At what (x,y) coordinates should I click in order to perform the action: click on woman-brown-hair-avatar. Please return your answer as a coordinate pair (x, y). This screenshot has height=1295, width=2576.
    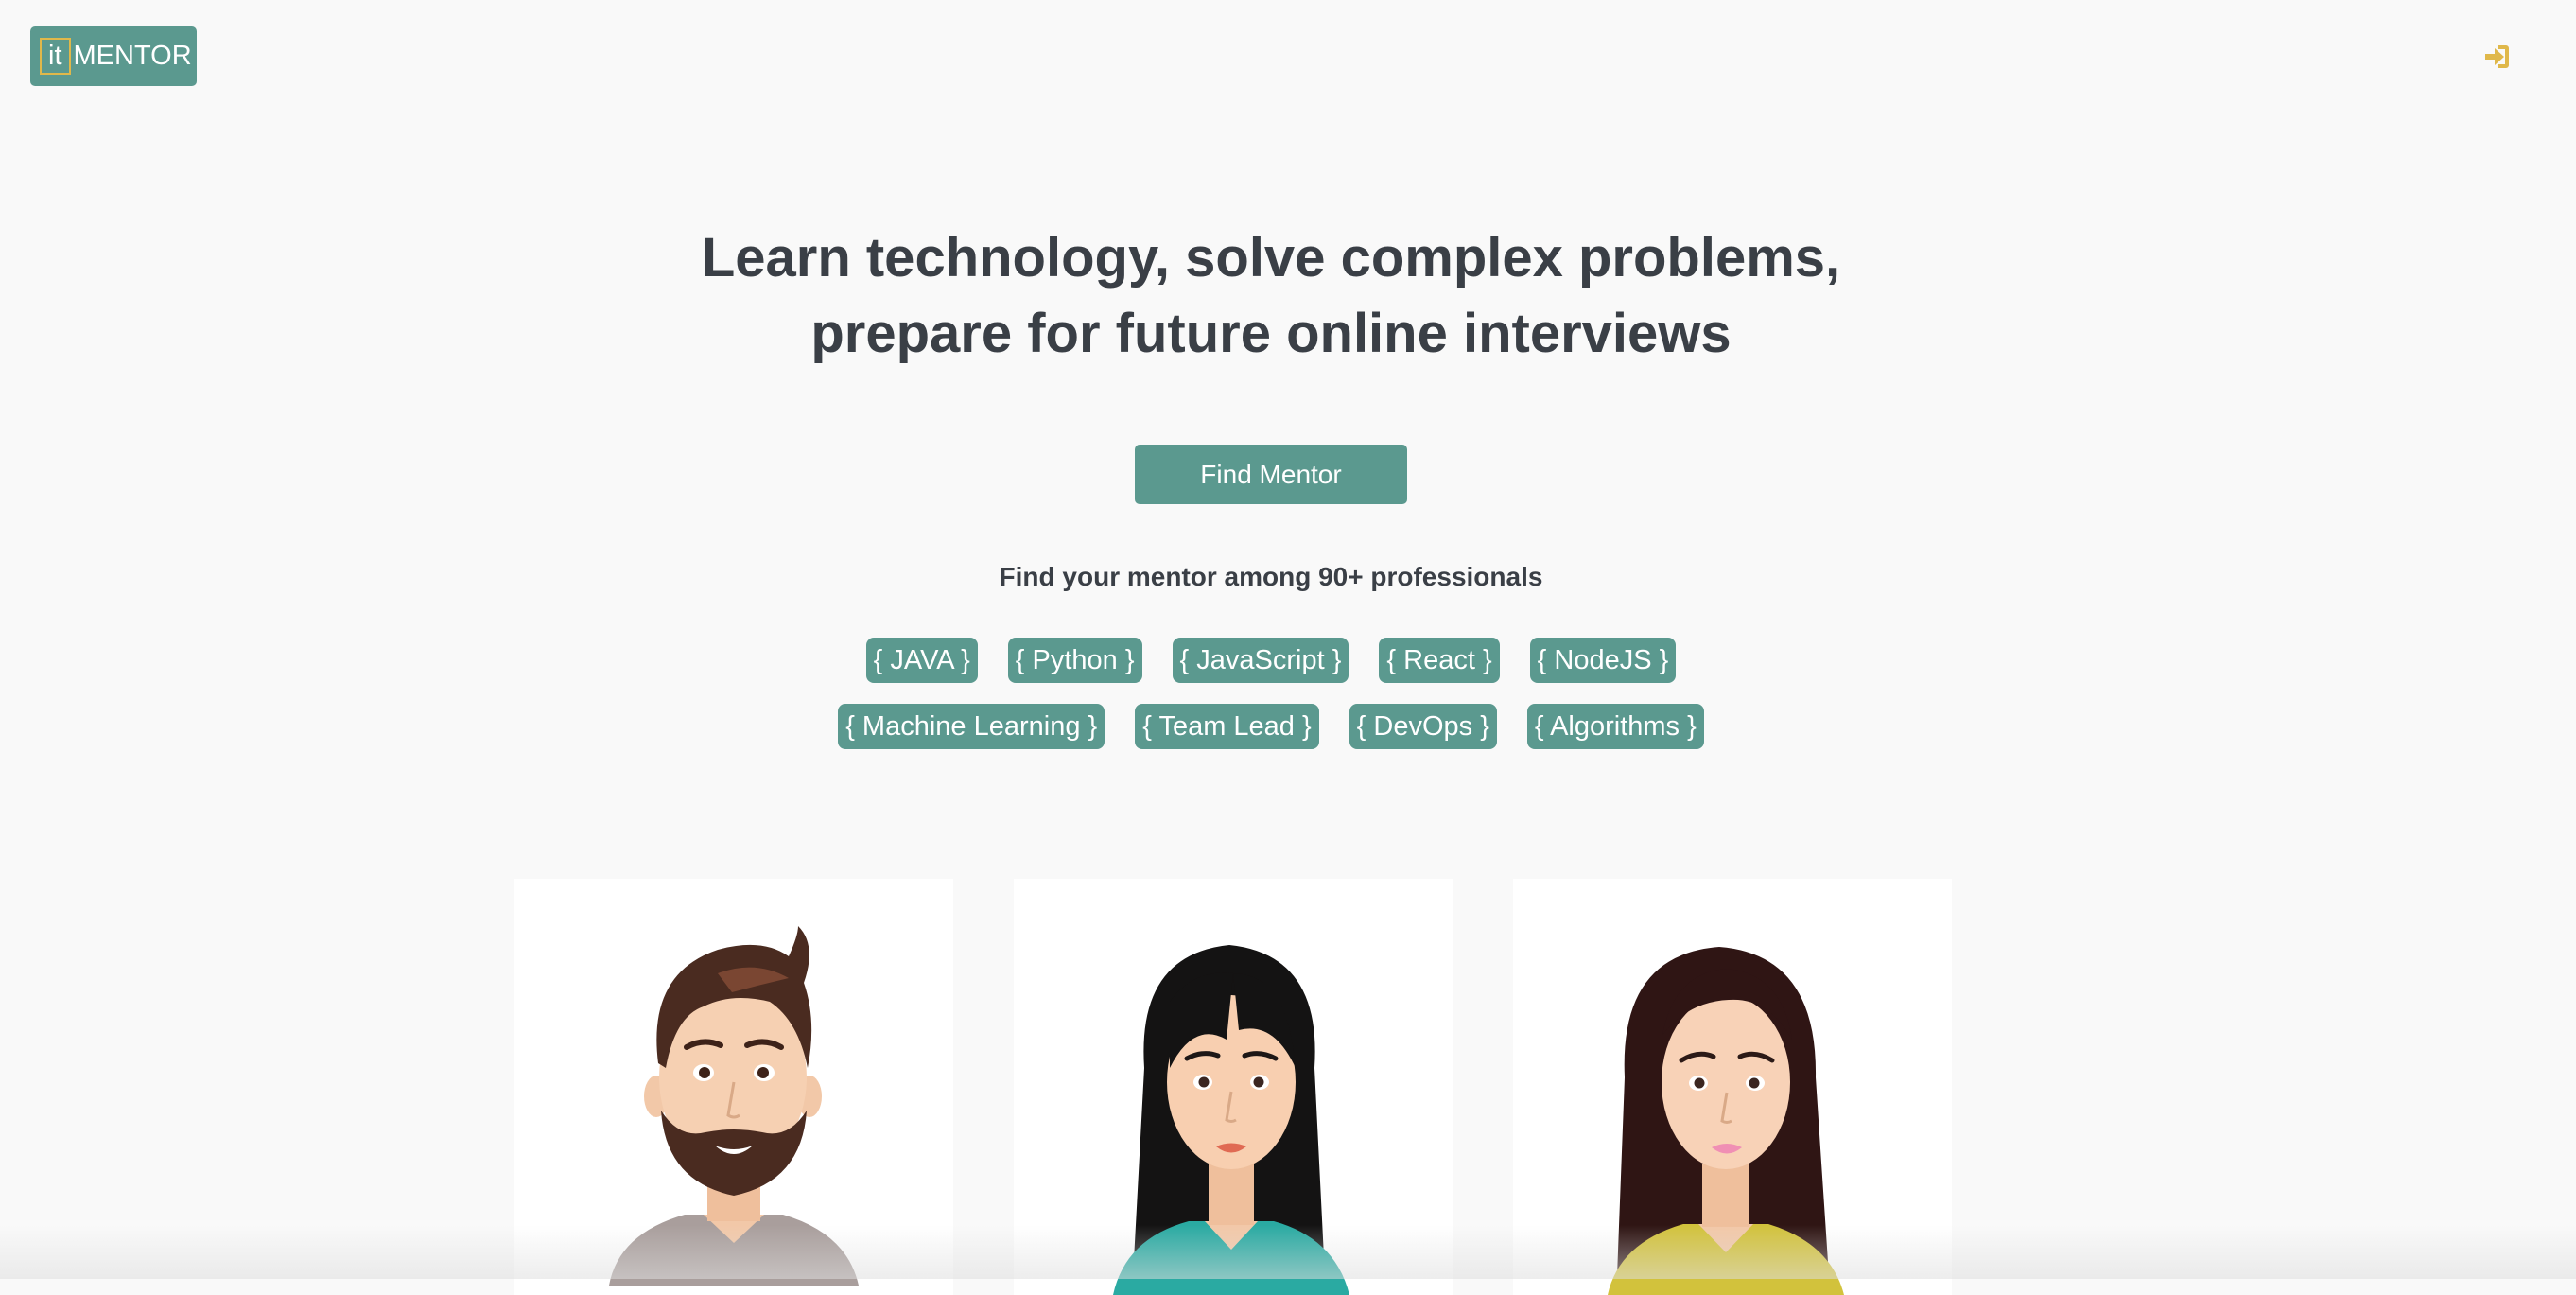
    Looking at the image, I should click on (1726, 1121).